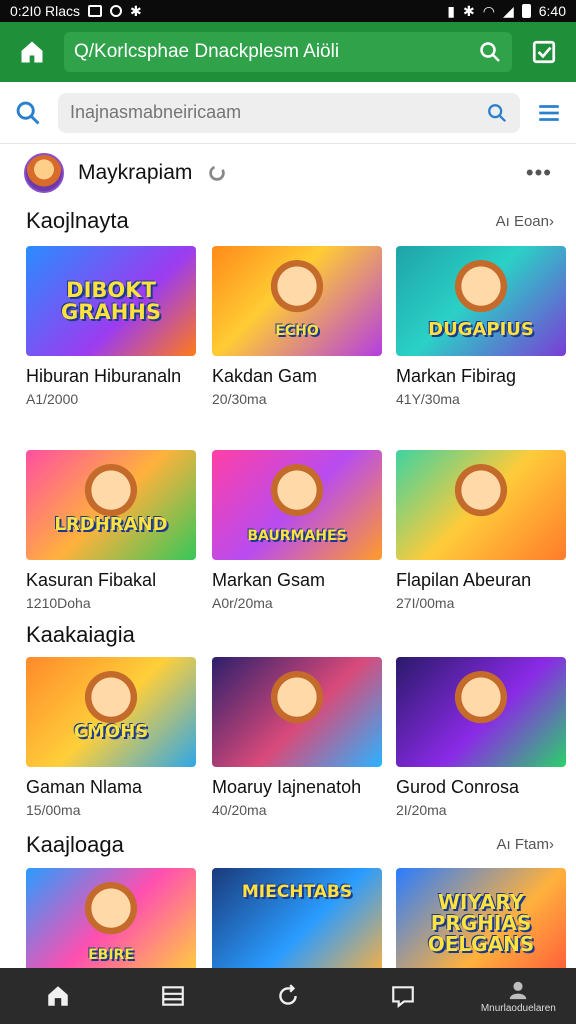 This screenshot has width=576, height=1024. I want to click on thumbnail-art-text: BAURMAHES, so click(297, 535).